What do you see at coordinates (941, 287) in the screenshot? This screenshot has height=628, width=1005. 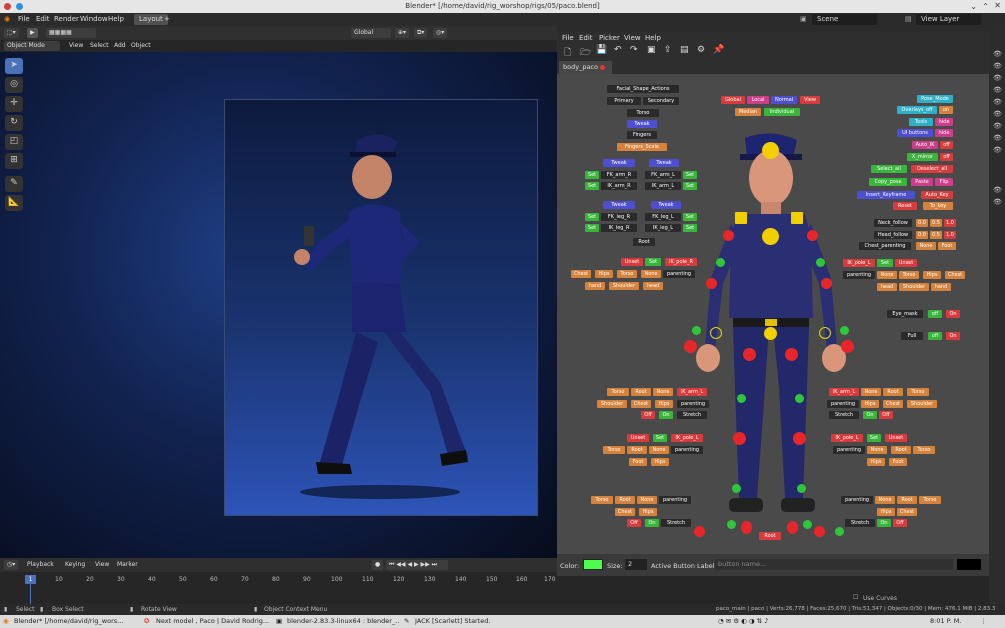 I see `btn-l-hand: hand` at bounding box center [941, 287].